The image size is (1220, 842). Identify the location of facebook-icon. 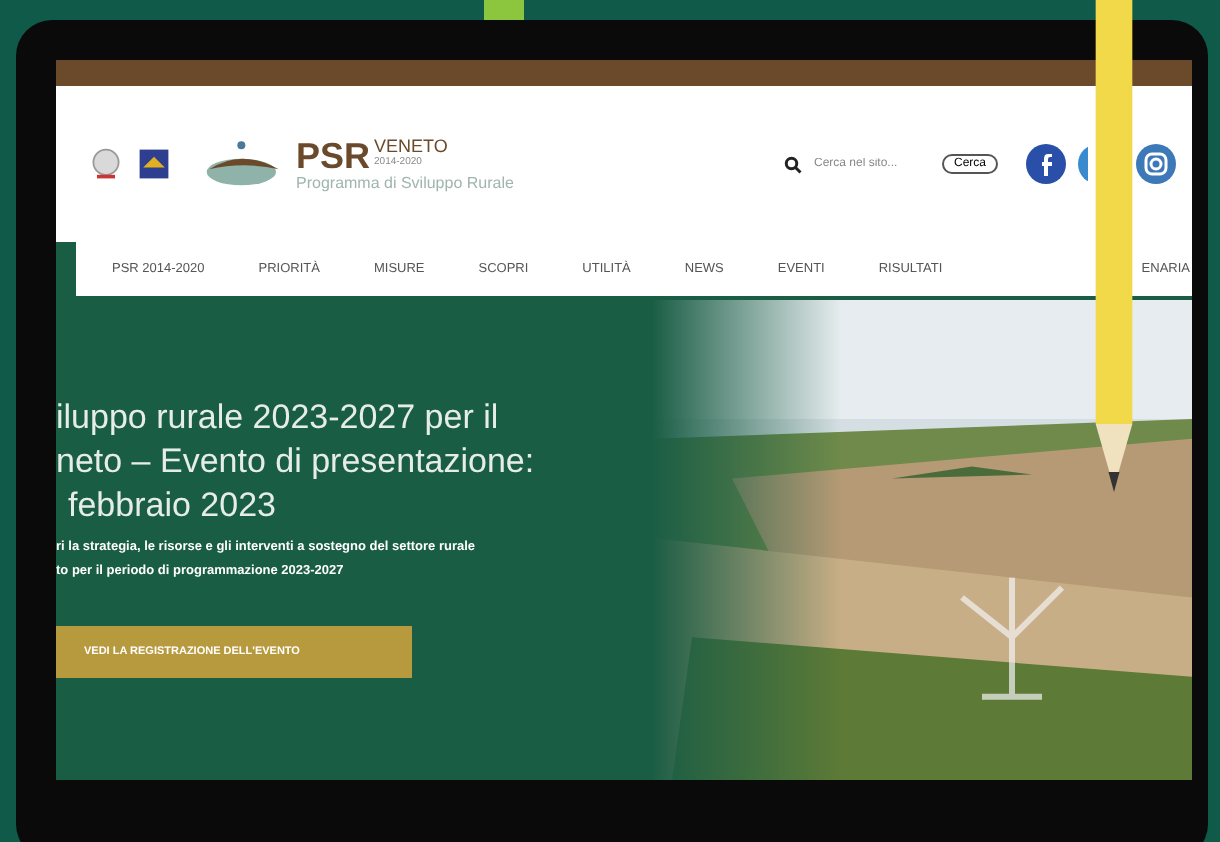
(1046, 164).